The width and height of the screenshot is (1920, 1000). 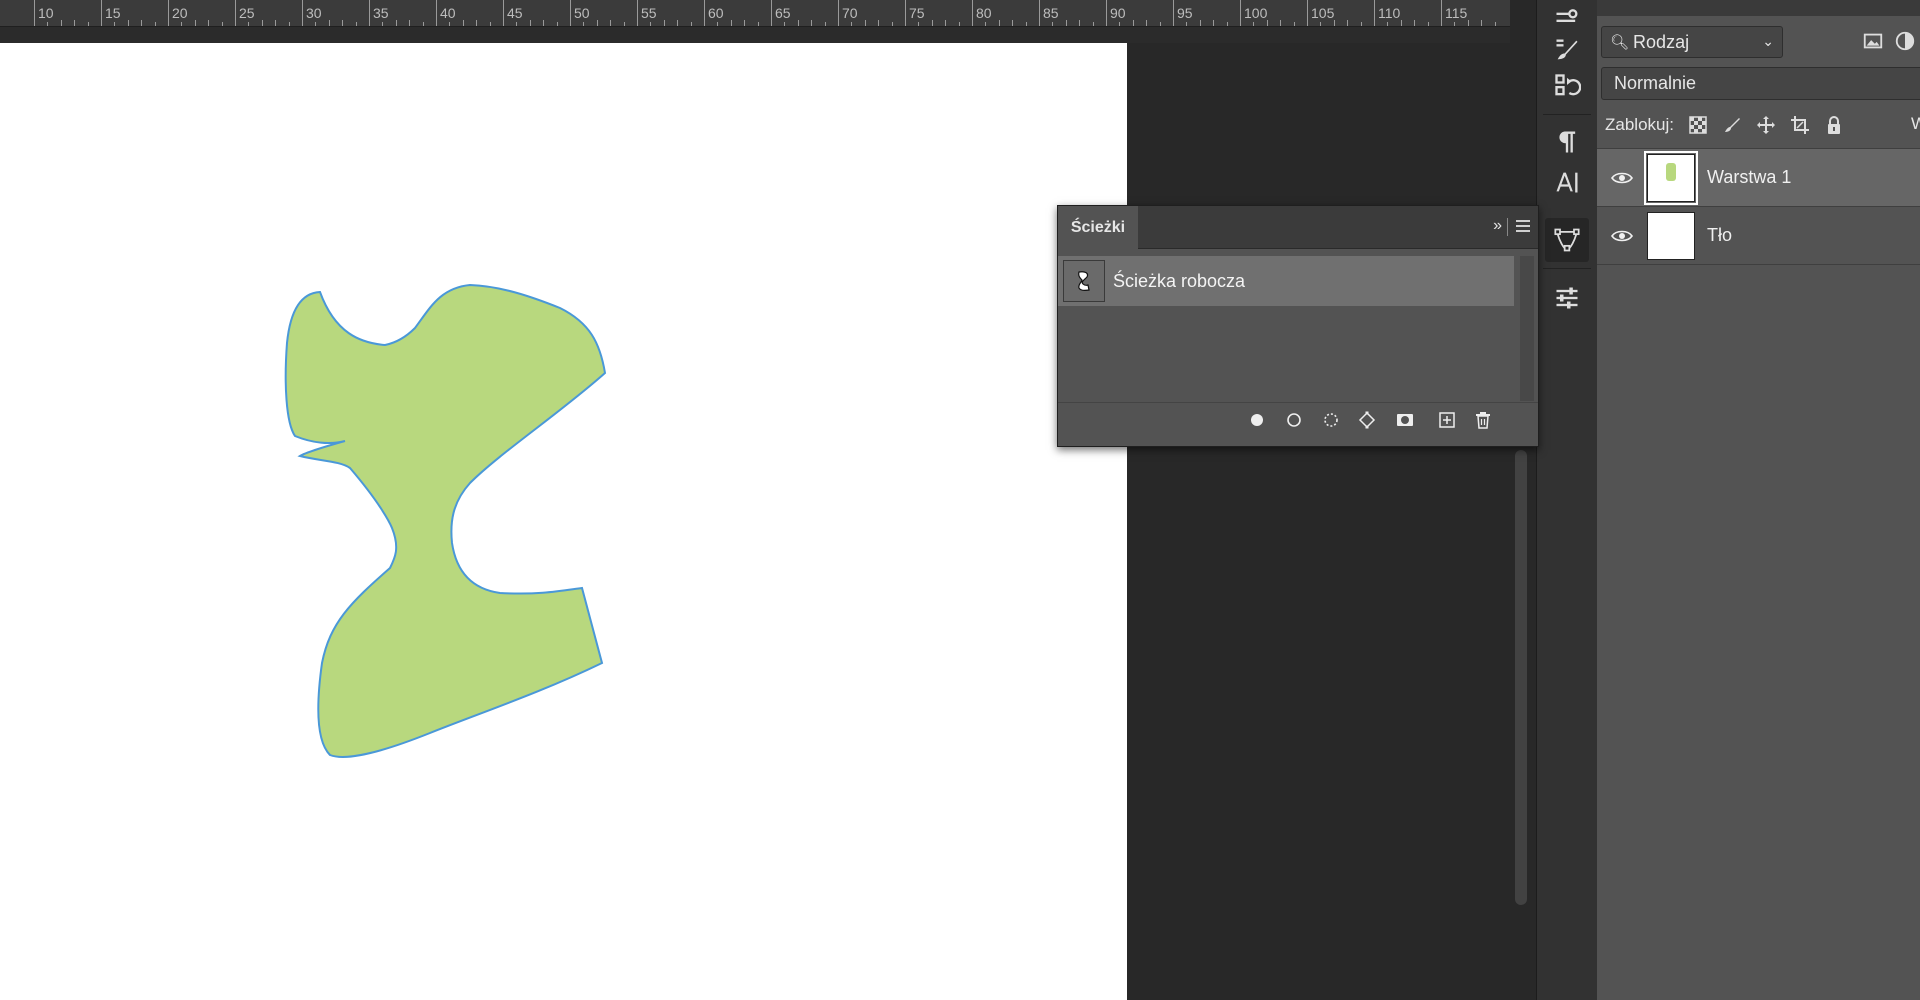 I want to click on panel-menu-icon, so click(x=1523, y=227).